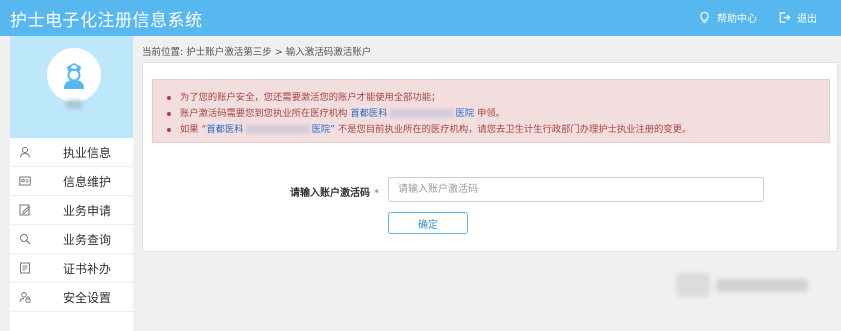 The height and width of the screenshot is (331, 841). What do you see at coordinates (334, 193) in the screenshot?
I see `activation-code-label: 请输入账户激活码 *` at bounding box center [334, 193].